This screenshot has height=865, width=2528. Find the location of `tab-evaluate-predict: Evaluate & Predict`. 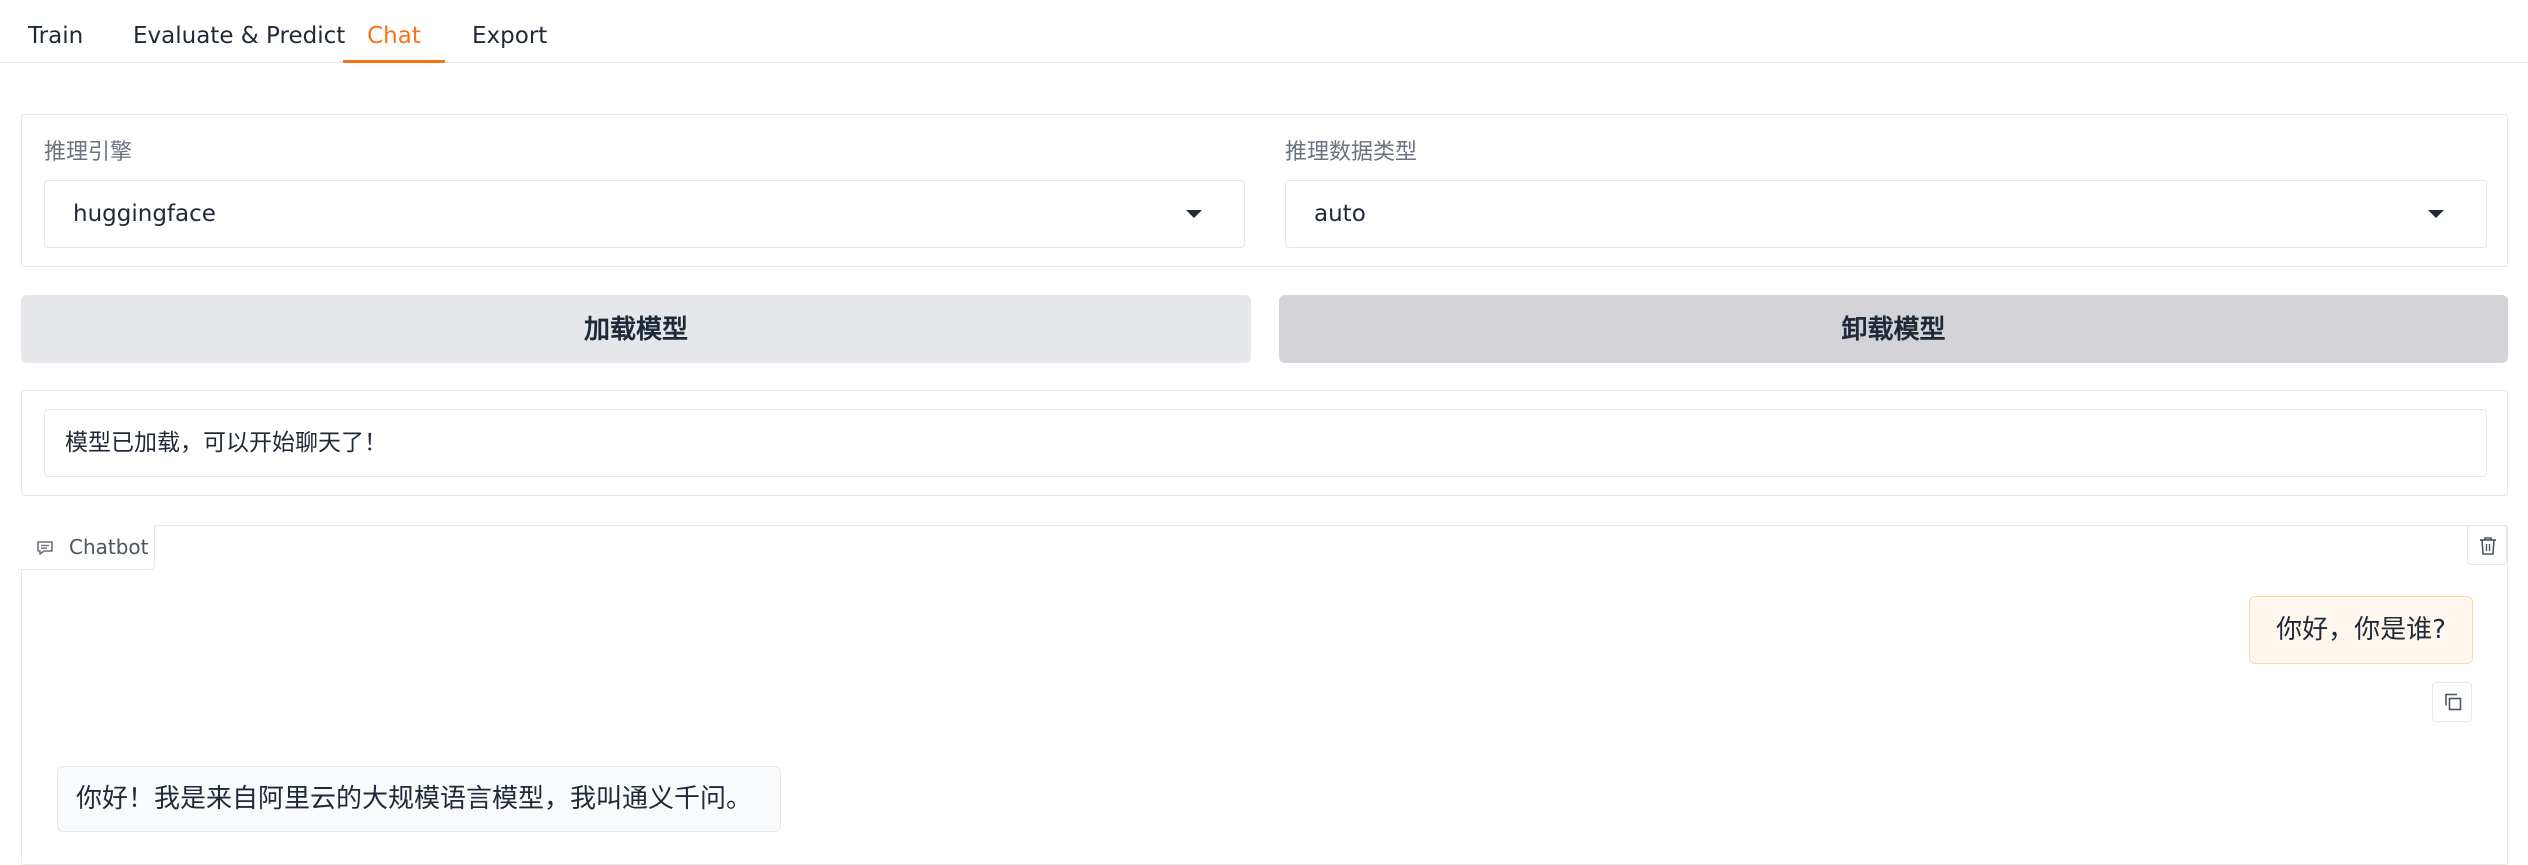

tab-evaluate-predict: Evaluate & Predict is located at coordinates (239, 31).